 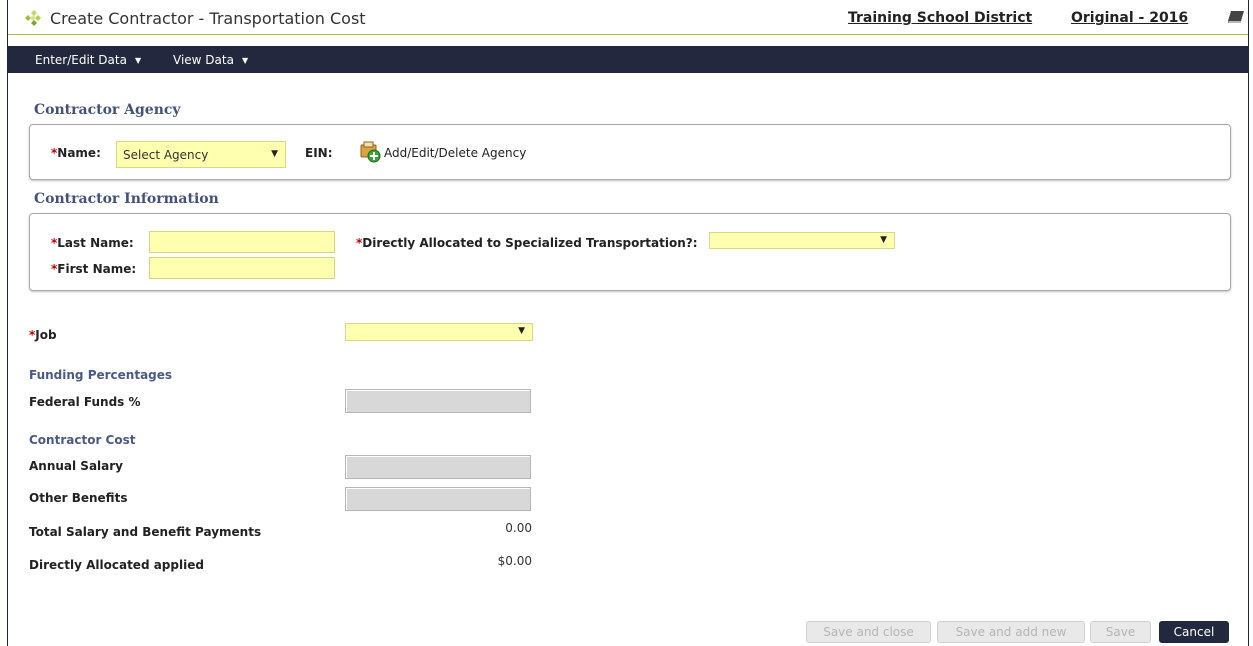 I want to click on federal-funds-field, so click(x=438, y=401).